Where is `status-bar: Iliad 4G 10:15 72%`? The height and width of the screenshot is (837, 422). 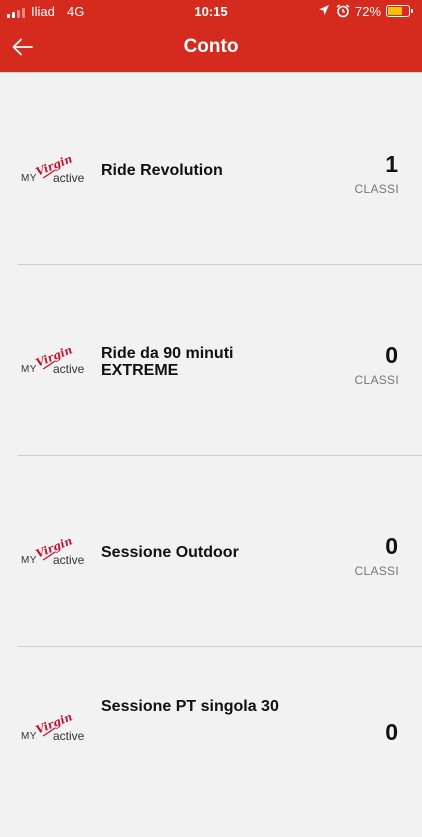
status-bar: Iliad 4G 10:15 72% is located at coordinates (211, 12).